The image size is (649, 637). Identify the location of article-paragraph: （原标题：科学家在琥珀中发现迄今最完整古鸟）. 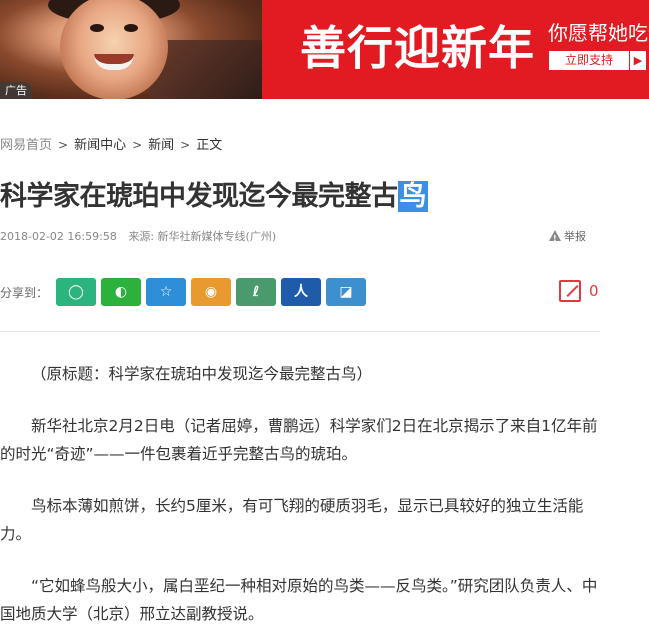
(202, 374).